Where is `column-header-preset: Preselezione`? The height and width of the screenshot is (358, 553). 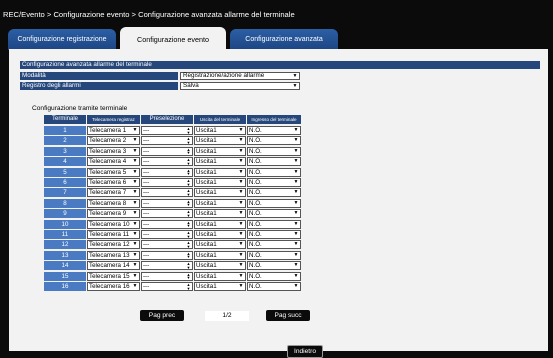 column-header-preset: Preselezione is located at coordinates (167, 119).